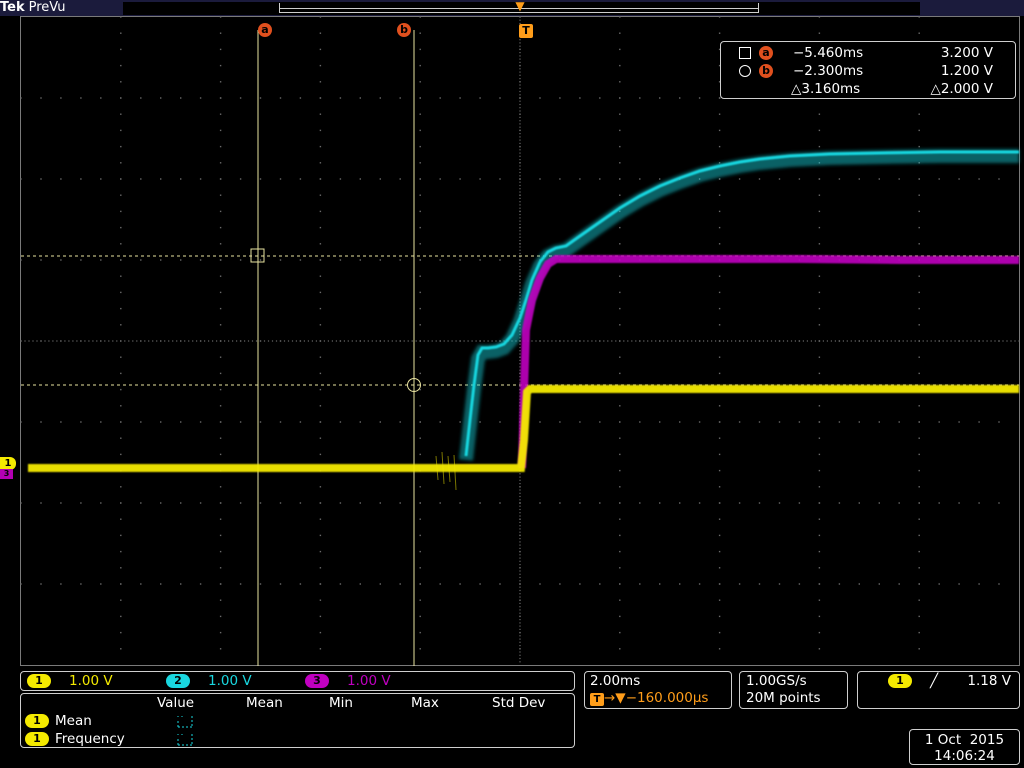  I want to click on timebase-panel: 2.00ms T →▼−160.000µs, so click(658, 690).